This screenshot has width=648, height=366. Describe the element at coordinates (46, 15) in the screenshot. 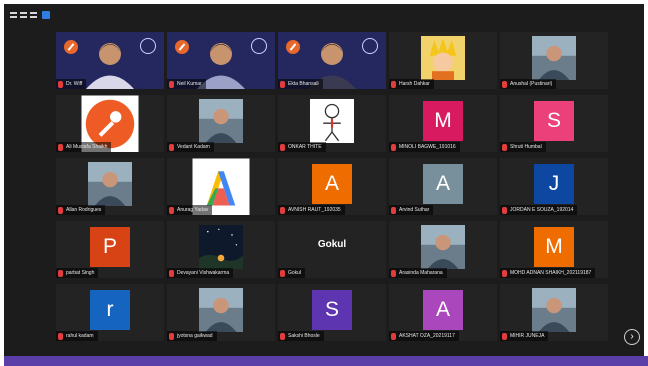

I see `gallery-view-icon` at that location.